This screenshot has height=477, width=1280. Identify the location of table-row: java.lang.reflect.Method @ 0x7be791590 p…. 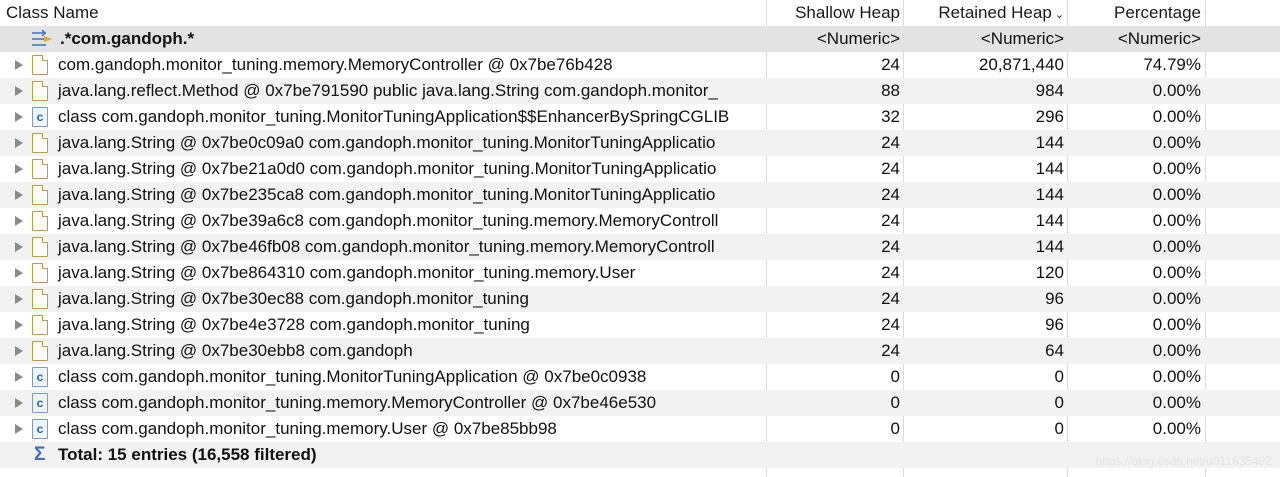
(640, 91).